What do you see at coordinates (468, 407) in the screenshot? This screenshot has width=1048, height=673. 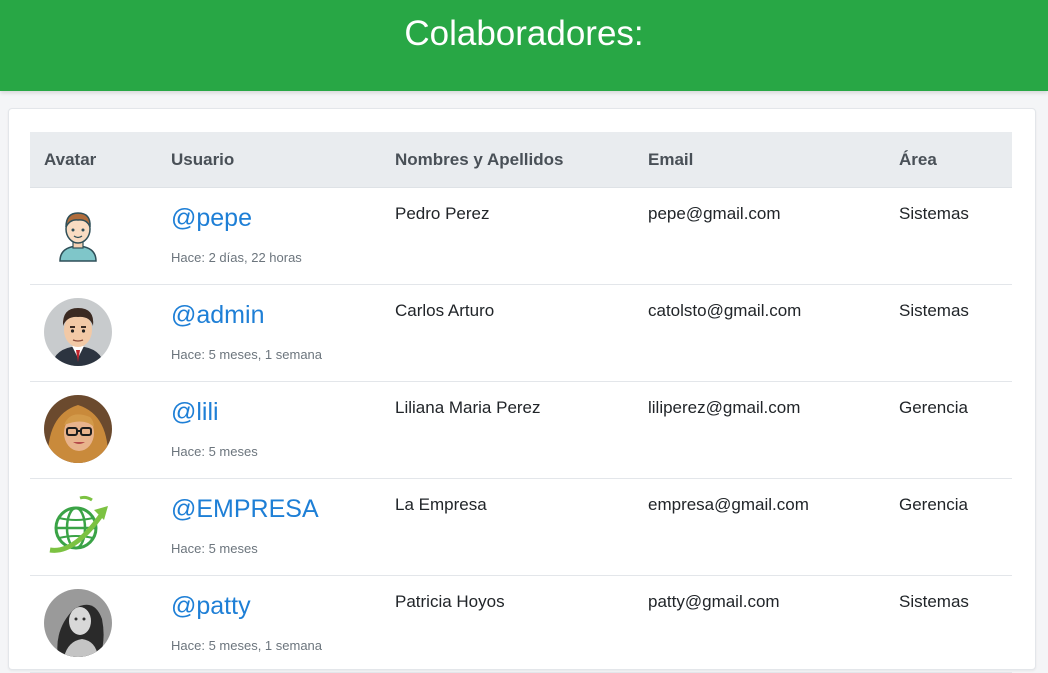 I see `full-name: Liliana Maria Perez` at bounding box center [468, 407].